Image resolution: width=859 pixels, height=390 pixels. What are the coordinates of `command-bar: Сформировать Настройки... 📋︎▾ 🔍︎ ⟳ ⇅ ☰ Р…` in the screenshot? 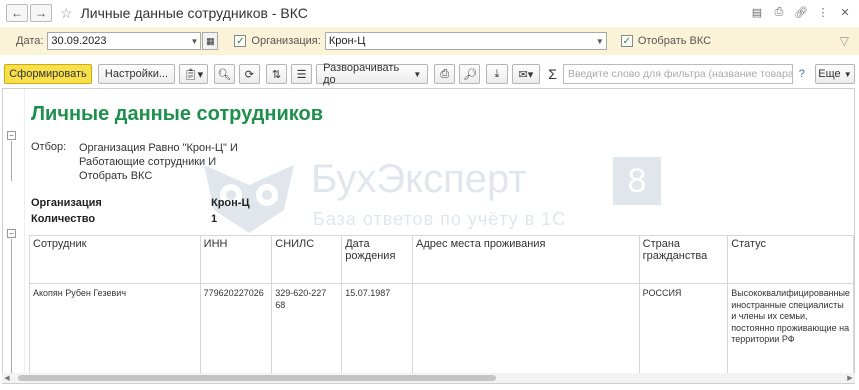 It's located at (429, 74).